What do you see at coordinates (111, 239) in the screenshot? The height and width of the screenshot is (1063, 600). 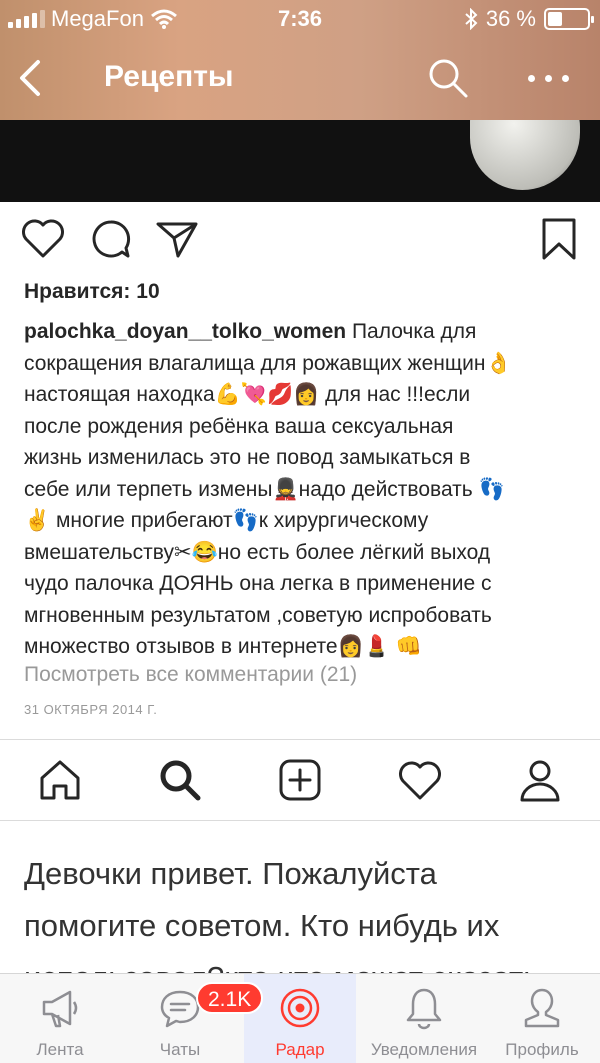 I see `comment-icon` at bounding box center [111, 239].